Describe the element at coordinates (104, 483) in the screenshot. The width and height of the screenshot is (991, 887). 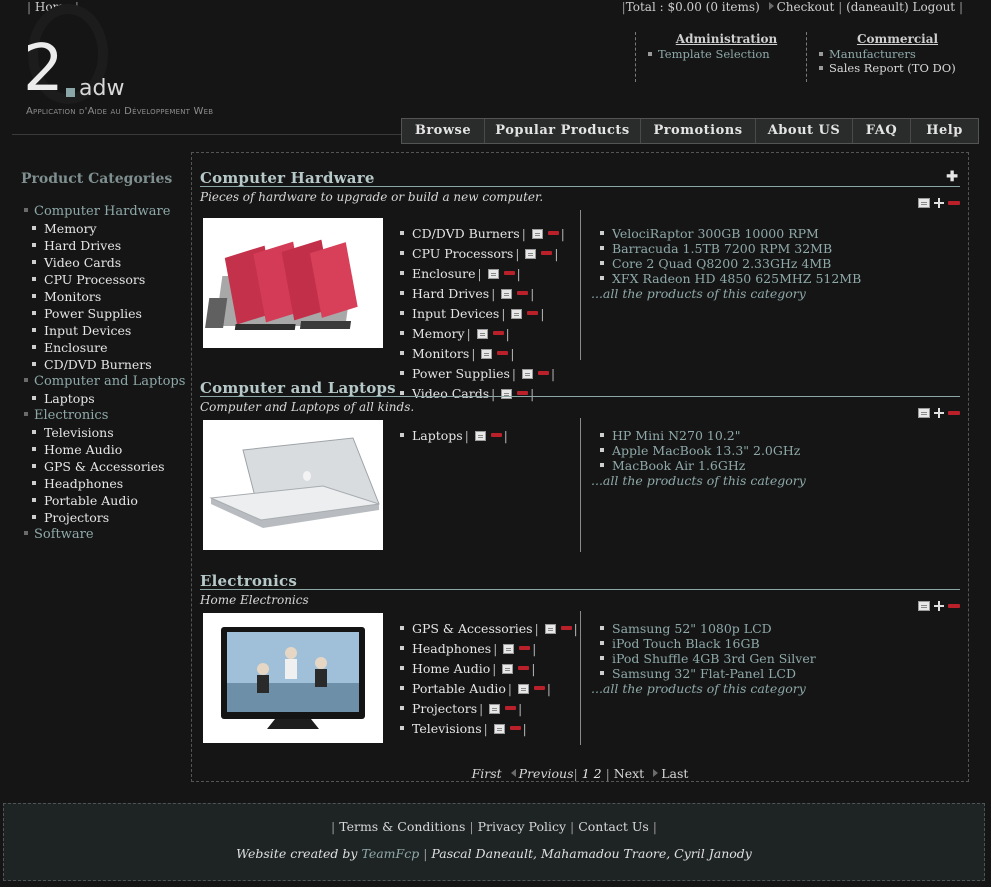
I see `sidebar-subcategory: Headphones` at that location.